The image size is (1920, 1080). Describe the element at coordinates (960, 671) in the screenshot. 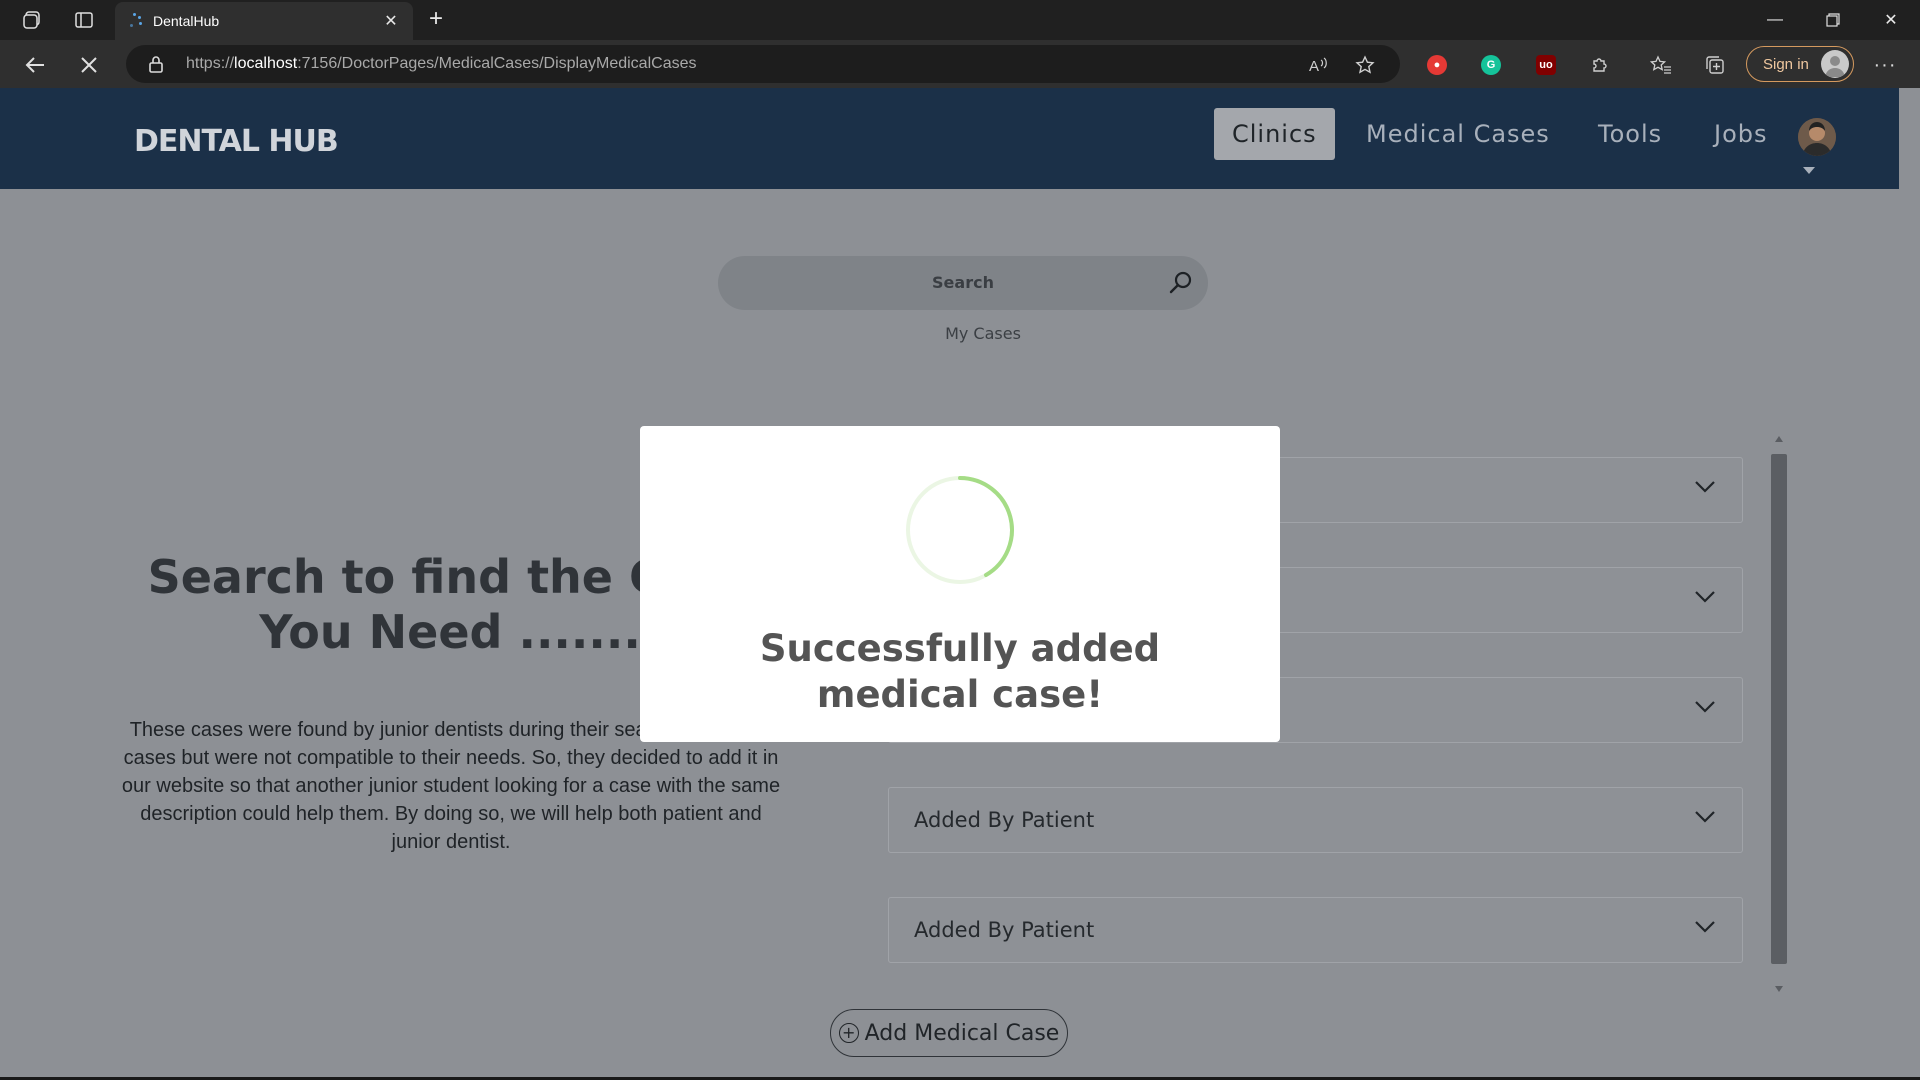

I see `modal-message: Successfully added medical case!` at that location.